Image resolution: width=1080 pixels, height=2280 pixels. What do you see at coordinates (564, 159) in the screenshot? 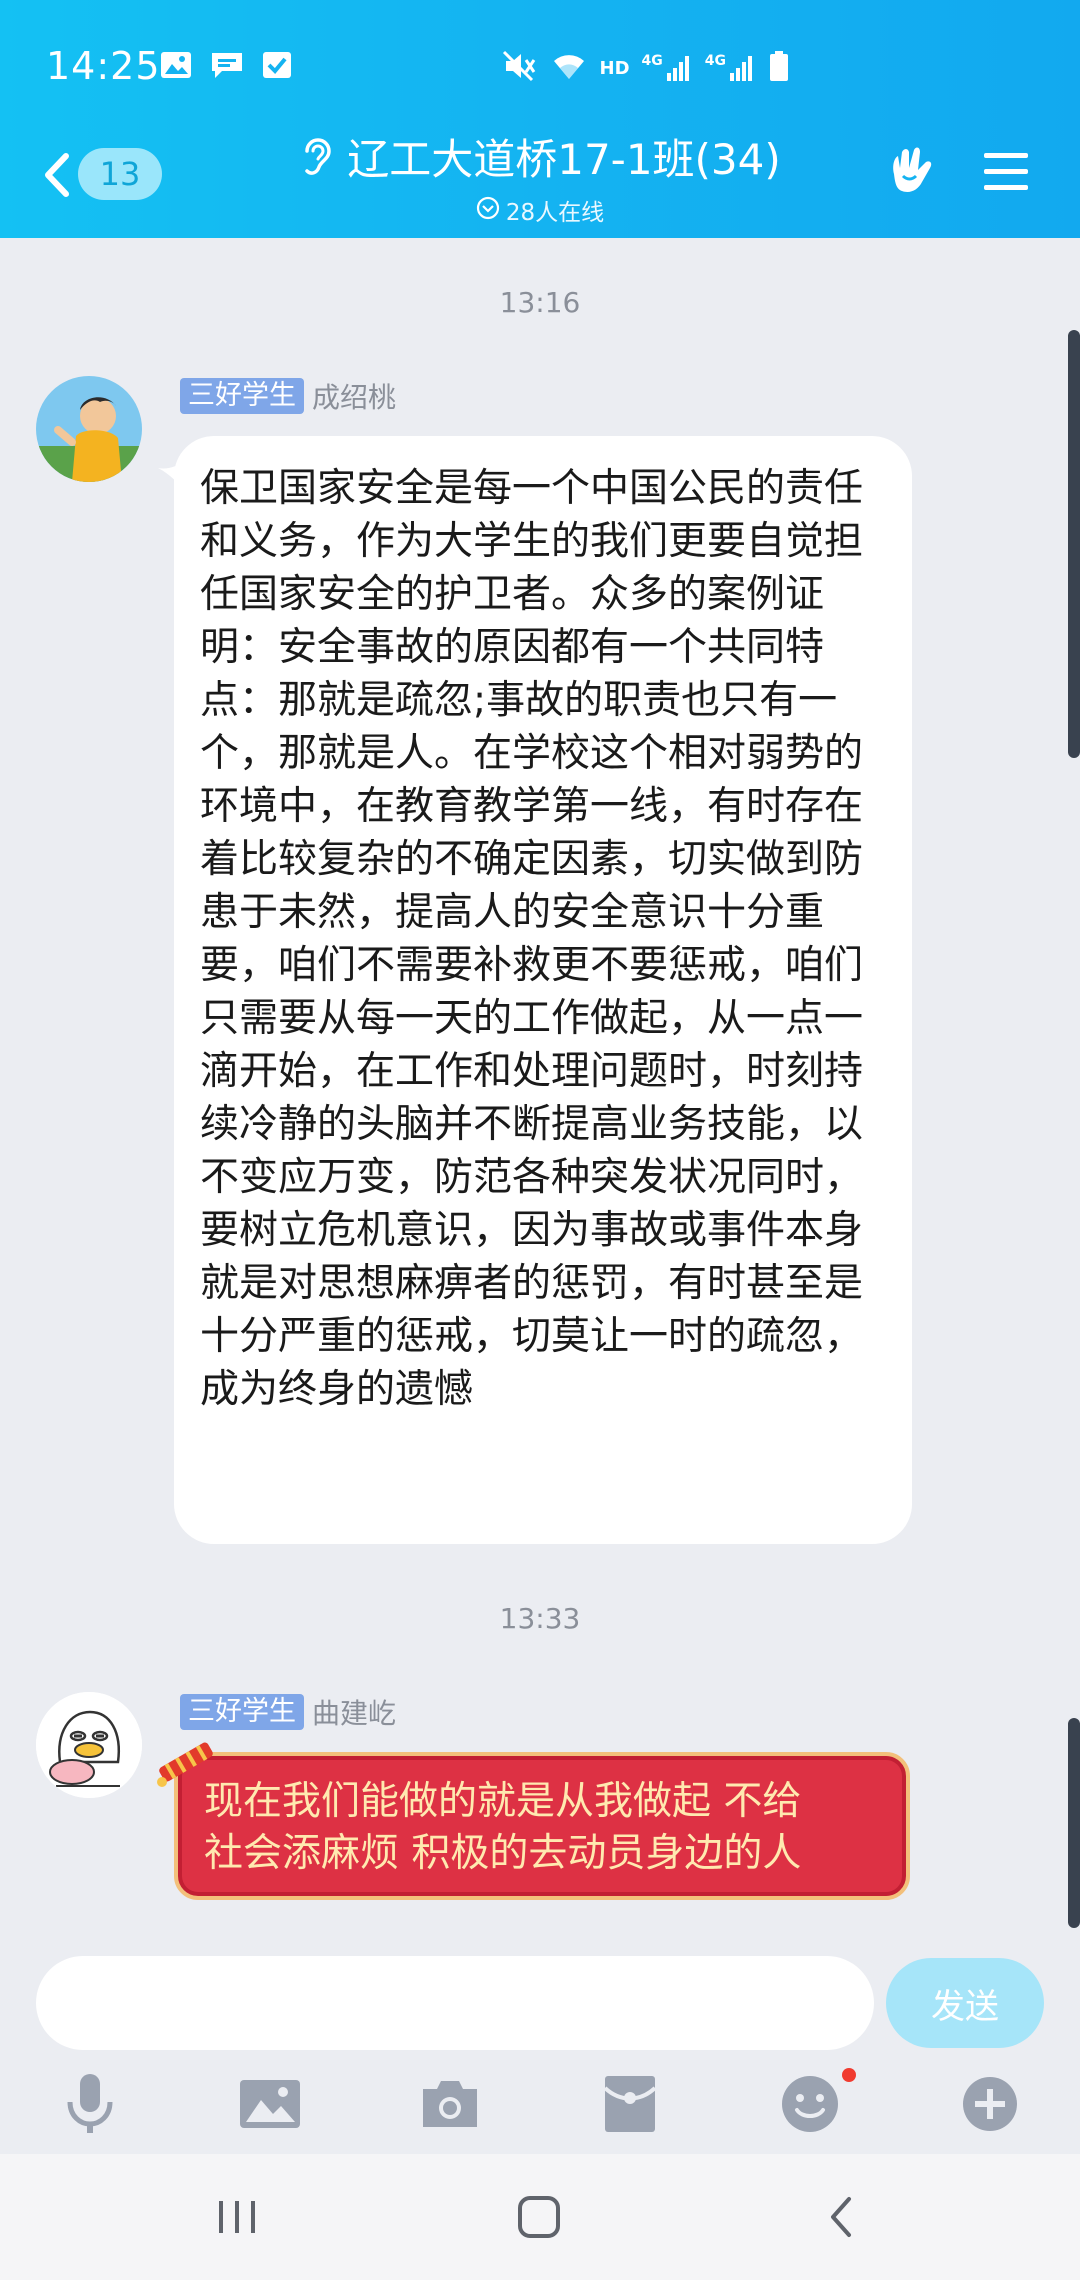
I see `chat-title: 辽工大道桥17-1班(34)` at bounding box center [564, 159].